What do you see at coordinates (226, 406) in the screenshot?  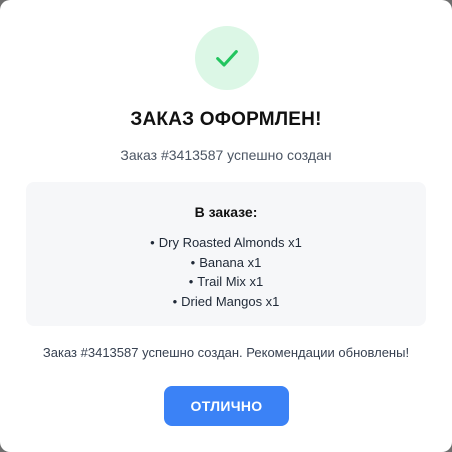 I see `ok-button: ОТЛИЧНО` at bounding box center [226, 406].